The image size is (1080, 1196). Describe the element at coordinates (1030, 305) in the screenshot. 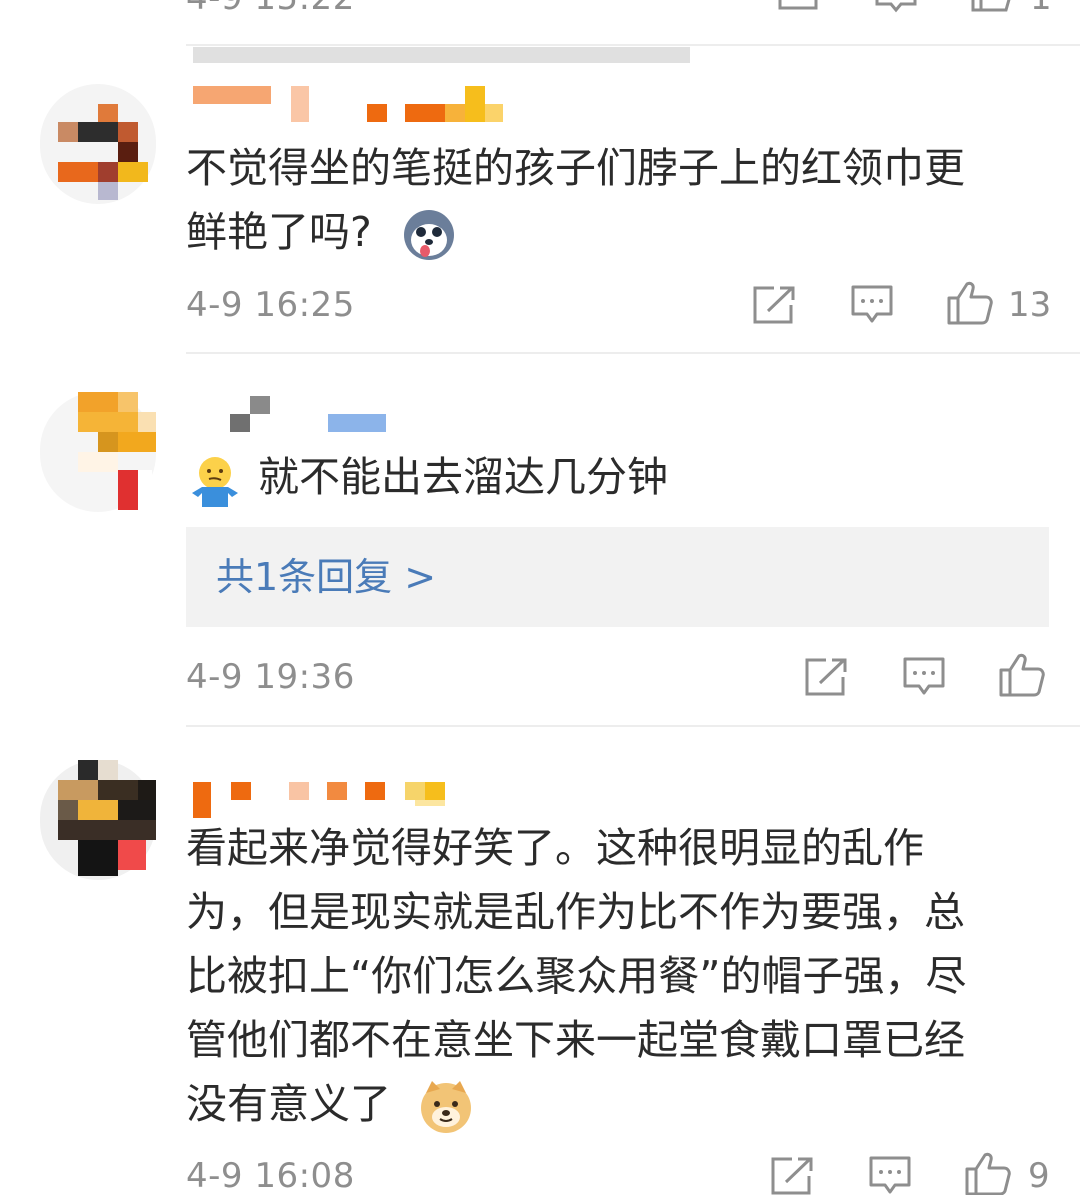

I see `like-count: 13` at that location.